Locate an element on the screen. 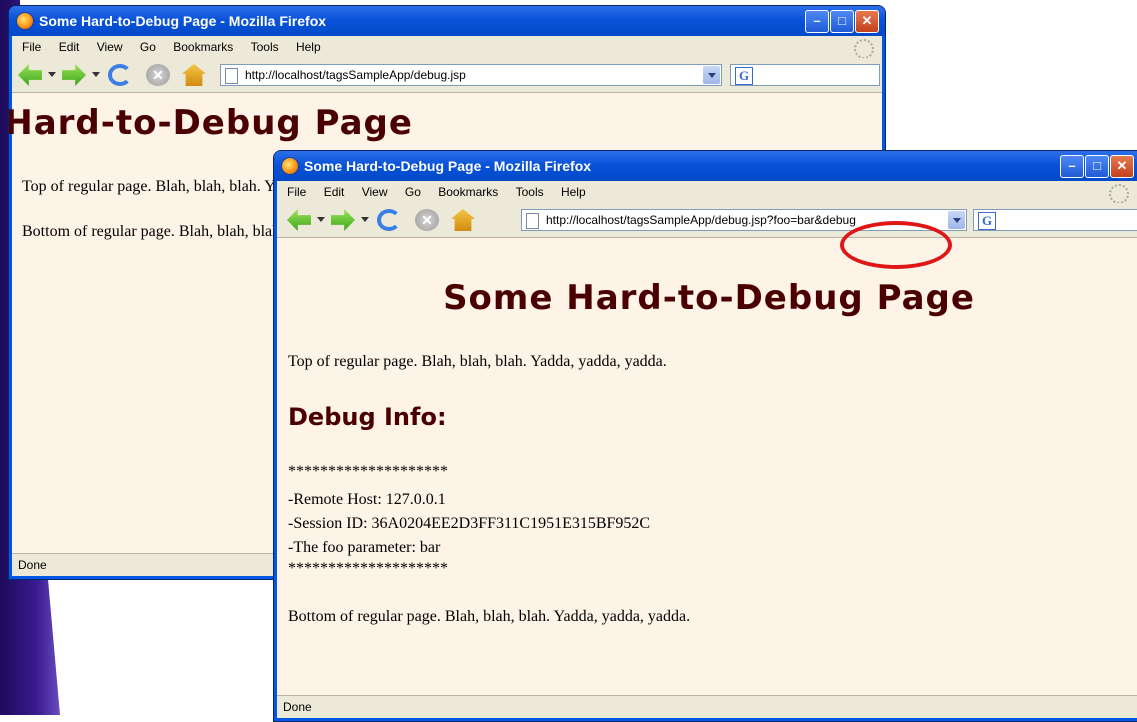 Image resolution: width=1137 pixels, height=722 pixels. front-page-heading: Some Hard-to-Debug Page is located at coordinates (709, 298).